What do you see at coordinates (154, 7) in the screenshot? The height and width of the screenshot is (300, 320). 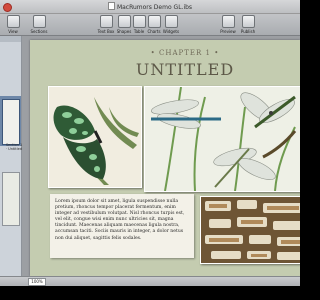 I see `window-title-text: MacRumors Demo GL.ibs` at bounding box center [154, 7].